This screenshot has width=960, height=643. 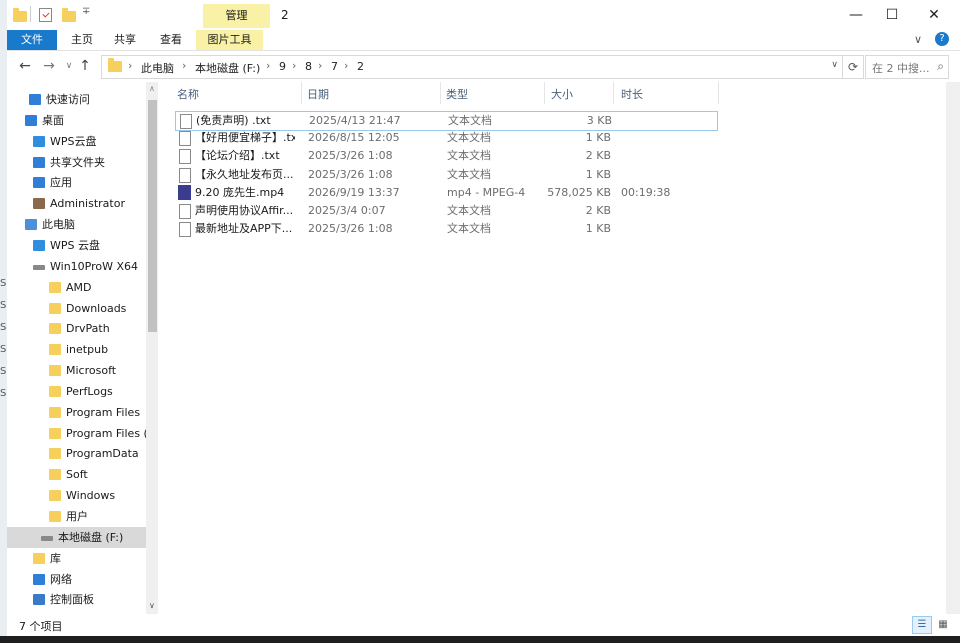 What do you see at coordinates (89, 391) in the screenshot?
I see `nav-item-label: PerfLogs` at bounding box center [89, 391].